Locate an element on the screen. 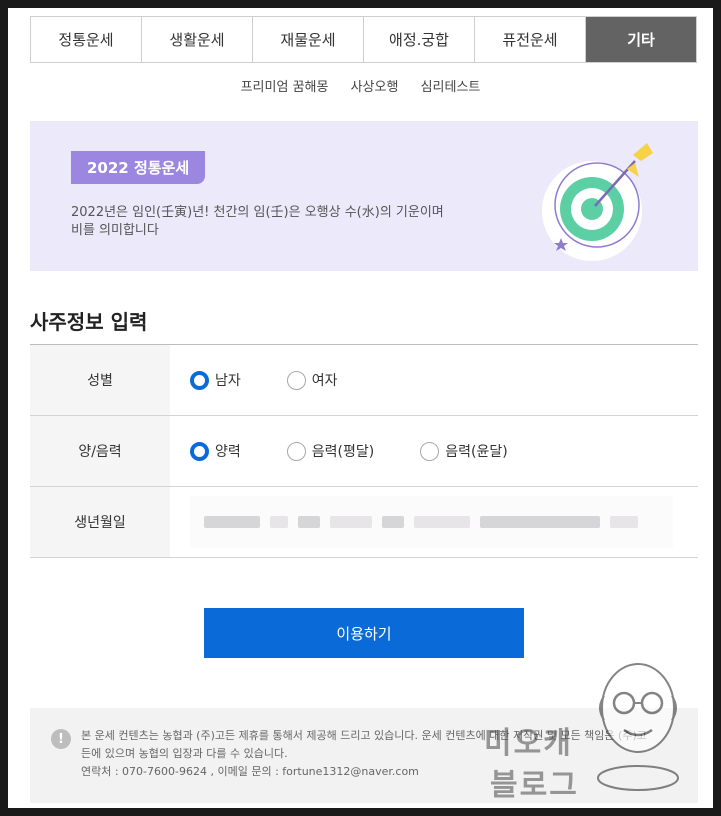 The image size is (721, 816). watermark-line2: 블로그 is located at coordinates (534, 785).